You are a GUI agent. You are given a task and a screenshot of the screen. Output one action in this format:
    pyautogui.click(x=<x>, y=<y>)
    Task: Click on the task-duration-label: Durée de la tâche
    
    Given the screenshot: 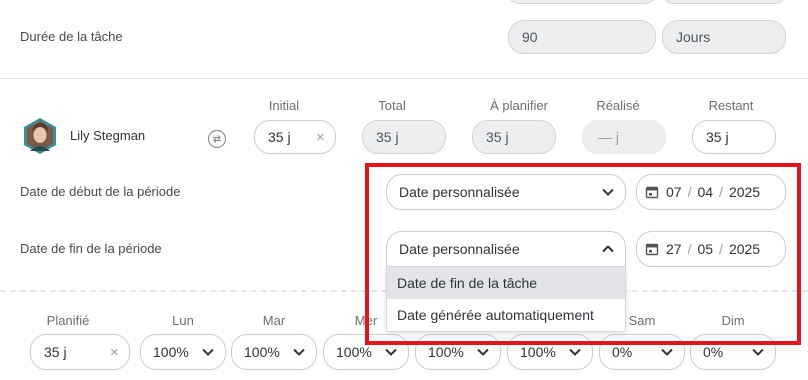 What is the action you would take?
    pyautogui.click(x=71, y=36)
    